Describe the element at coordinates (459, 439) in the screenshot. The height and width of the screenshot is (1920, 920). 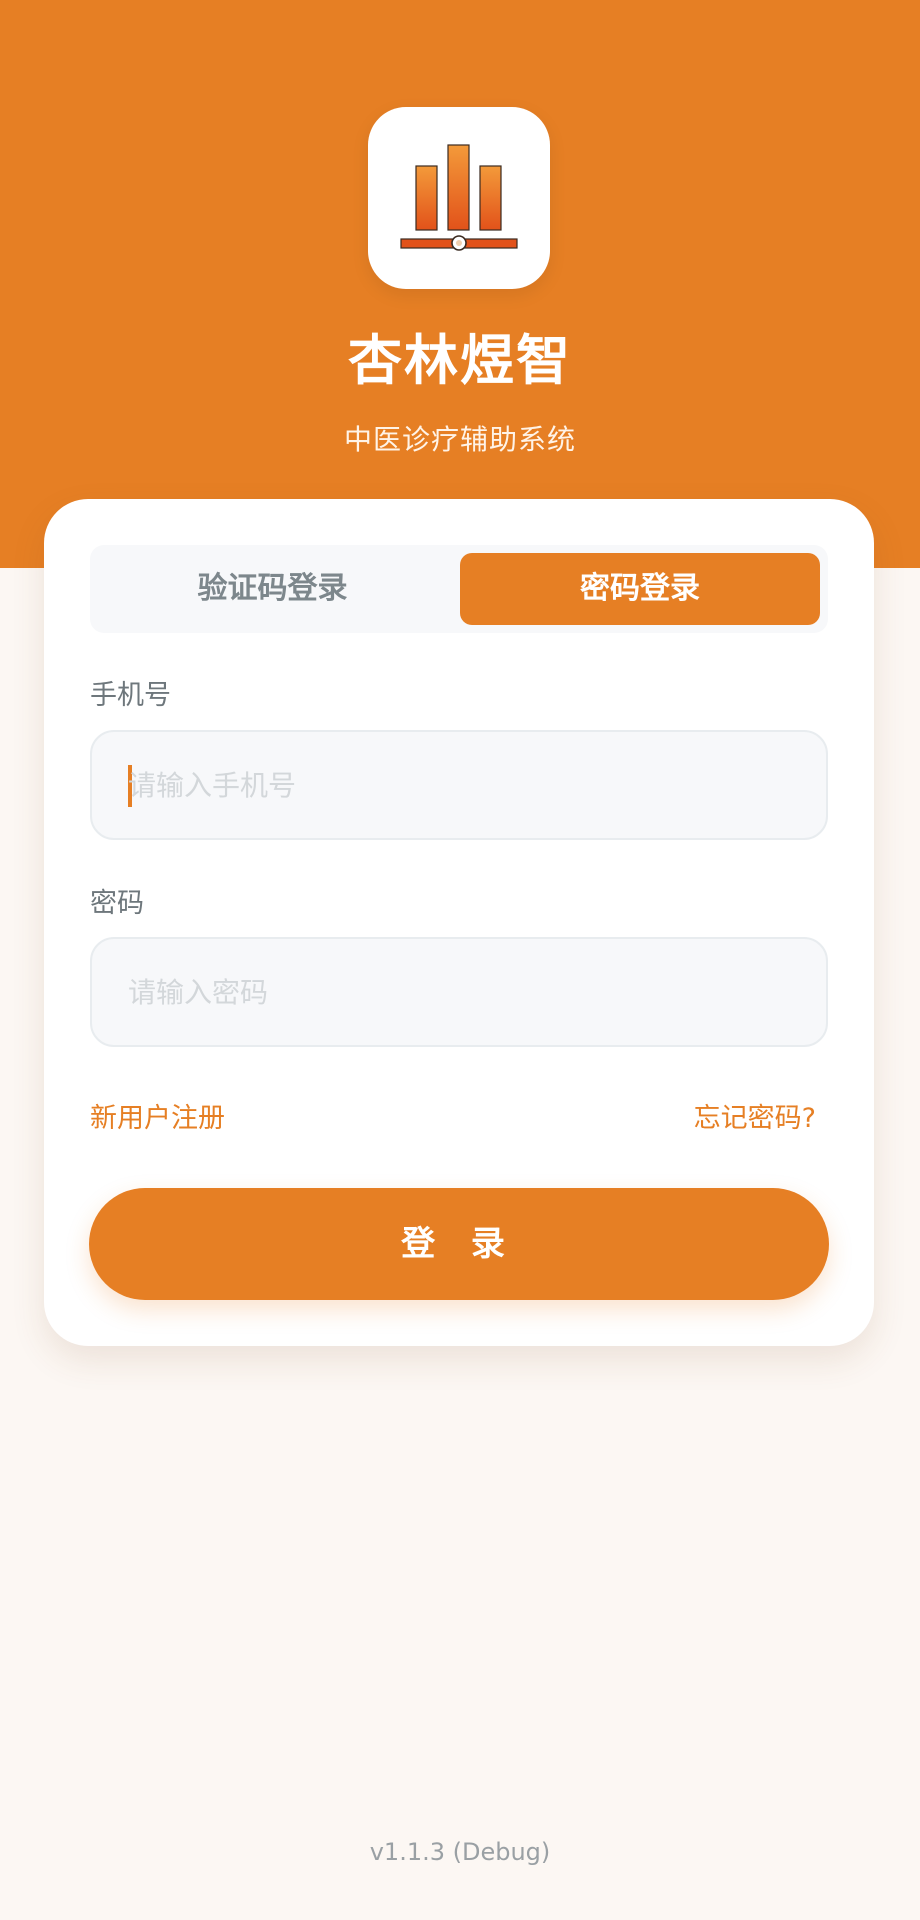
I see `app-subtitle: 中医诊疗辅助系统` at that location.